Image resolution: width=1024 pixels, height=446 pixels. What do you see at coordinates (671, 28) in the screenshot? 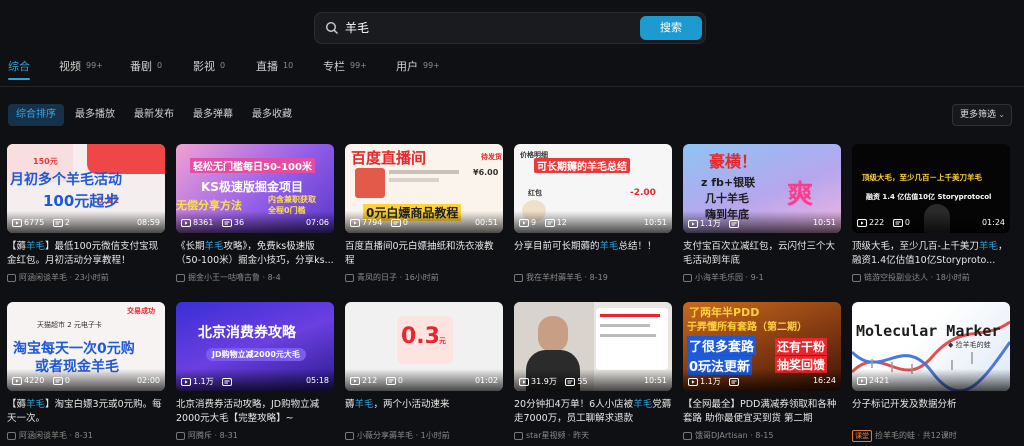
I see `search-button: 搜索` at bounding box center [671, 28].